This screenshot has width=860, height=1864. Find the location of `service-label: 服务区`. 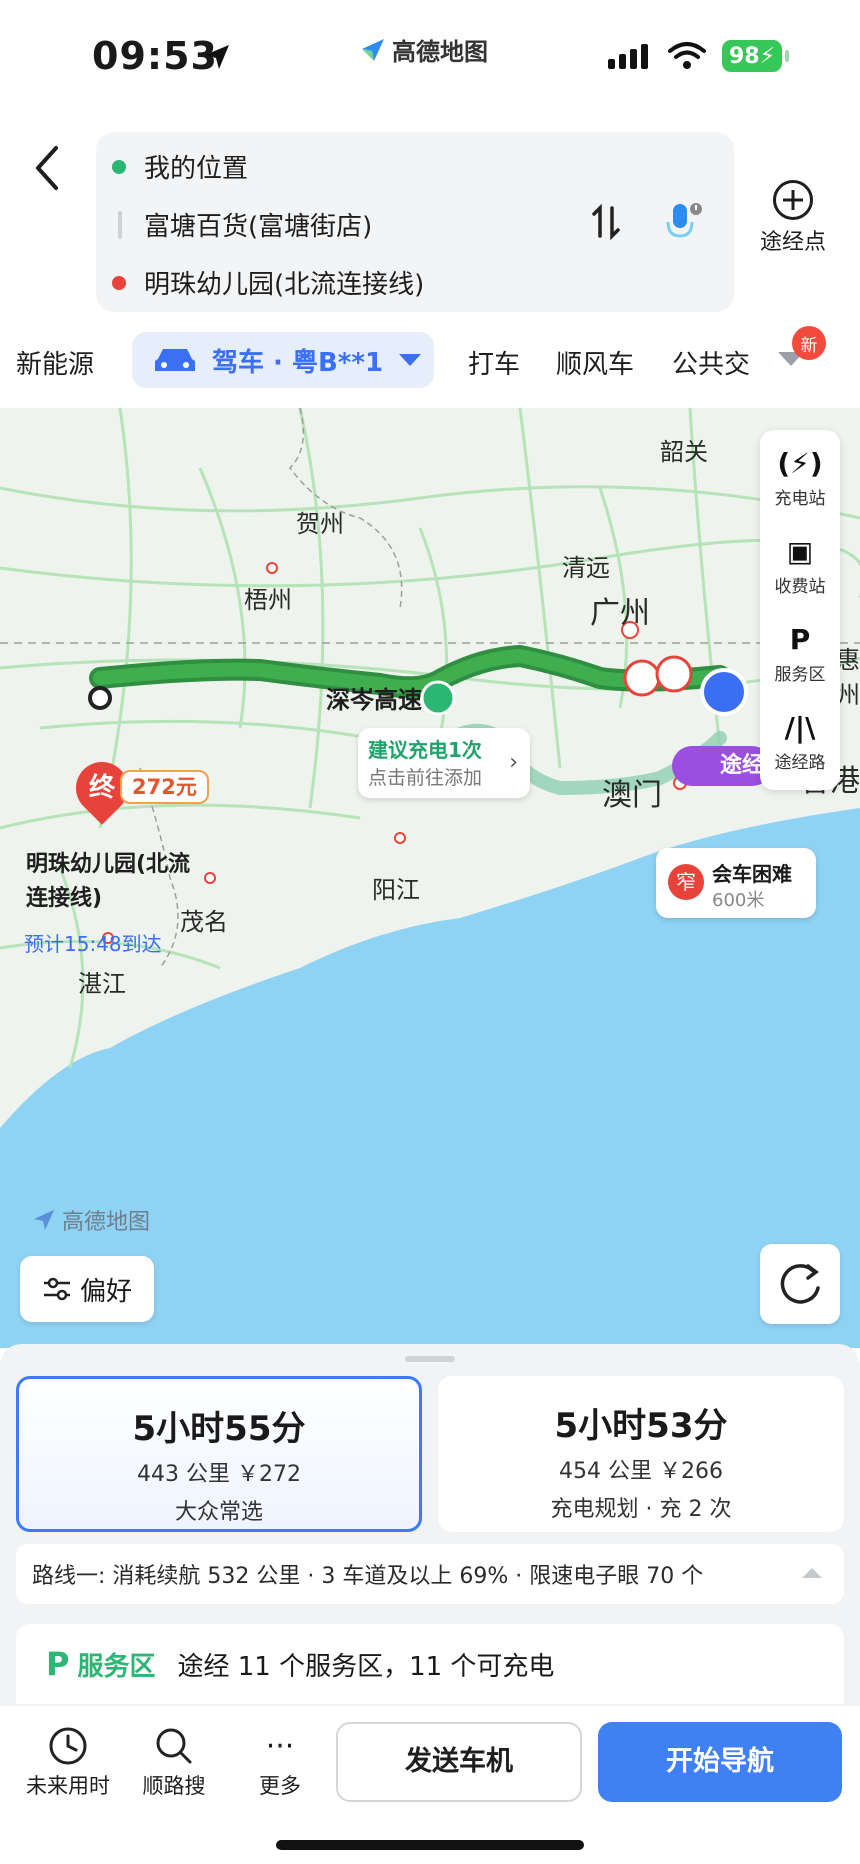

service-label: 服务区 is located at coordinates (116, 1666).